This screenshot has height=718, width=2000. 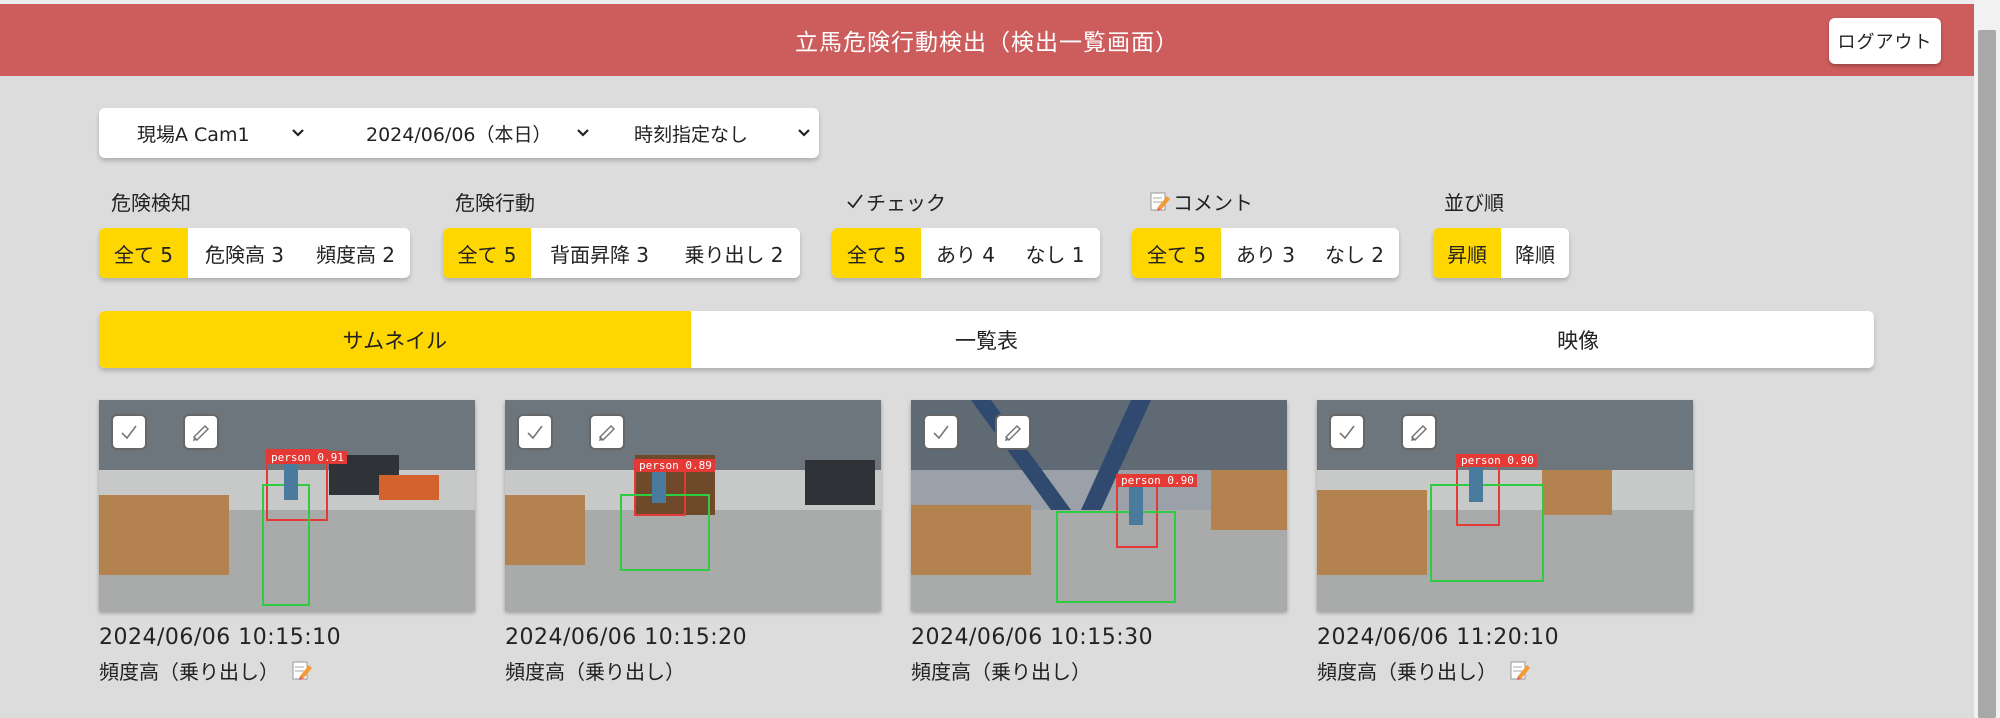 What do you see at coordinates (355, 253) in the screenshot?
I see `risk-detect-option-frequent: 頻度高 2` at bounding box center [355, 253].